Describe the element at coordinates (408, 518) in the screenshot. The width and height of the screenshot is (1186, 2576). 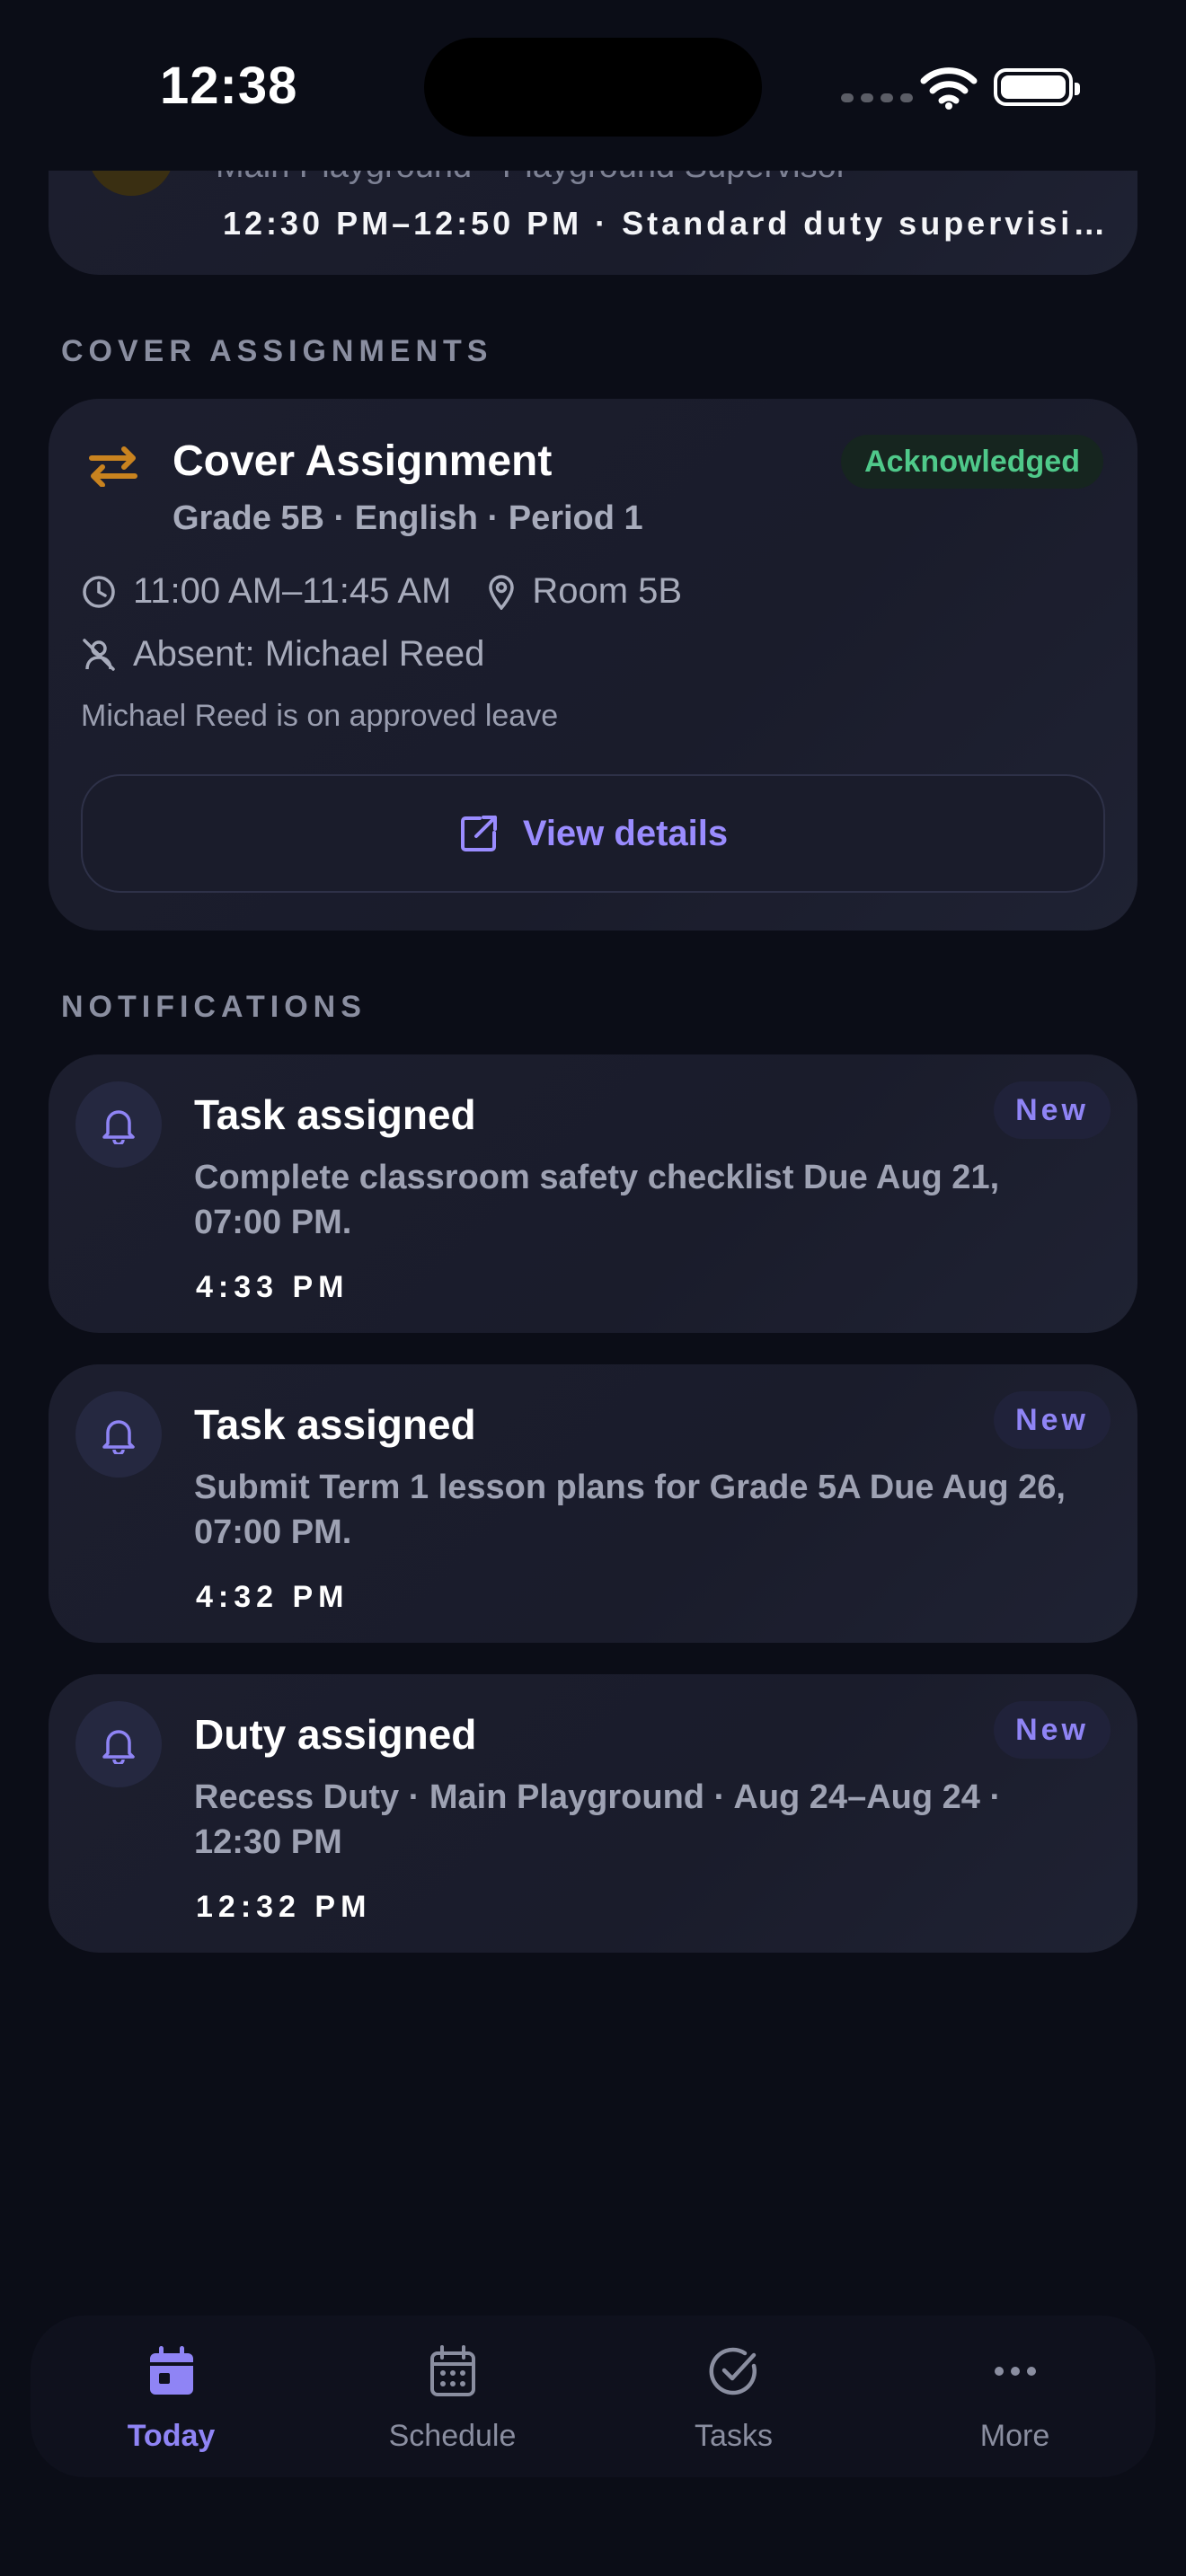
I see `cover-subtitle: Grade 5B · English · Period 1` at that location.